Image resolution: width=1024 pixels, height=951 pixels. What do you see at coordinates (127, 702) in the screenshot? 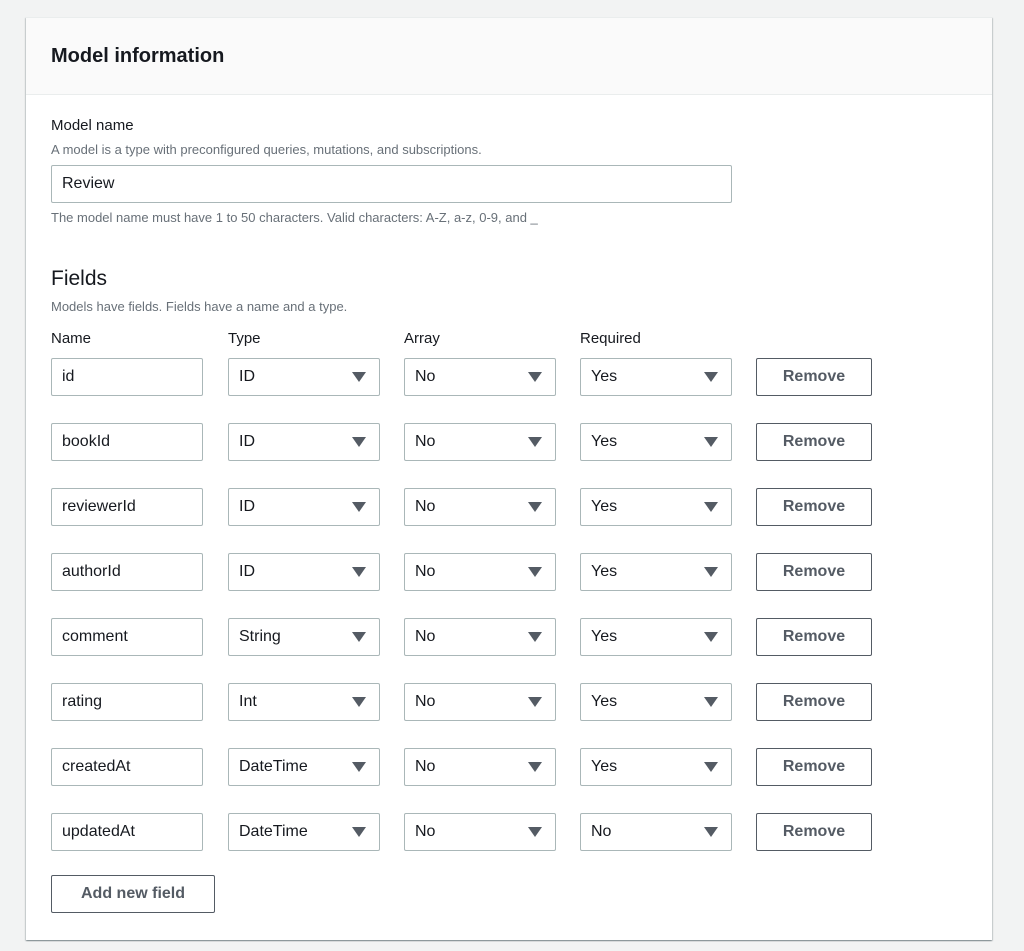
I see `field-name-input: rating` at bounding box center [127, 702].